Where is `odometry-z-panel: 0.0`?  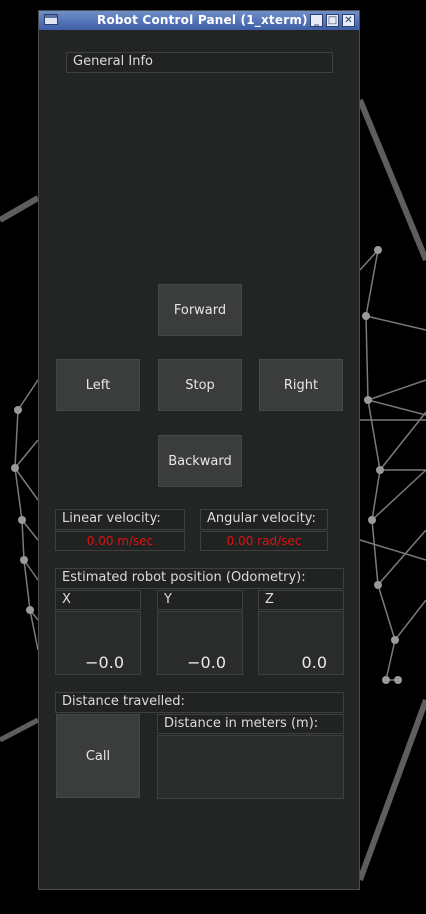
odometry-z-panel: 0.0 is located at coordinates (301, 643).